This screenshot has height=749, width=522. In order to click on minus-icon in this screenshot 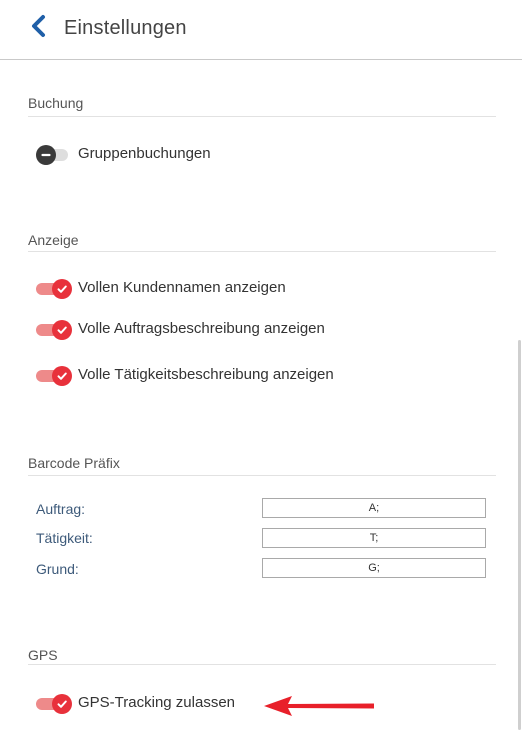, I will do `click(46, 154)`.